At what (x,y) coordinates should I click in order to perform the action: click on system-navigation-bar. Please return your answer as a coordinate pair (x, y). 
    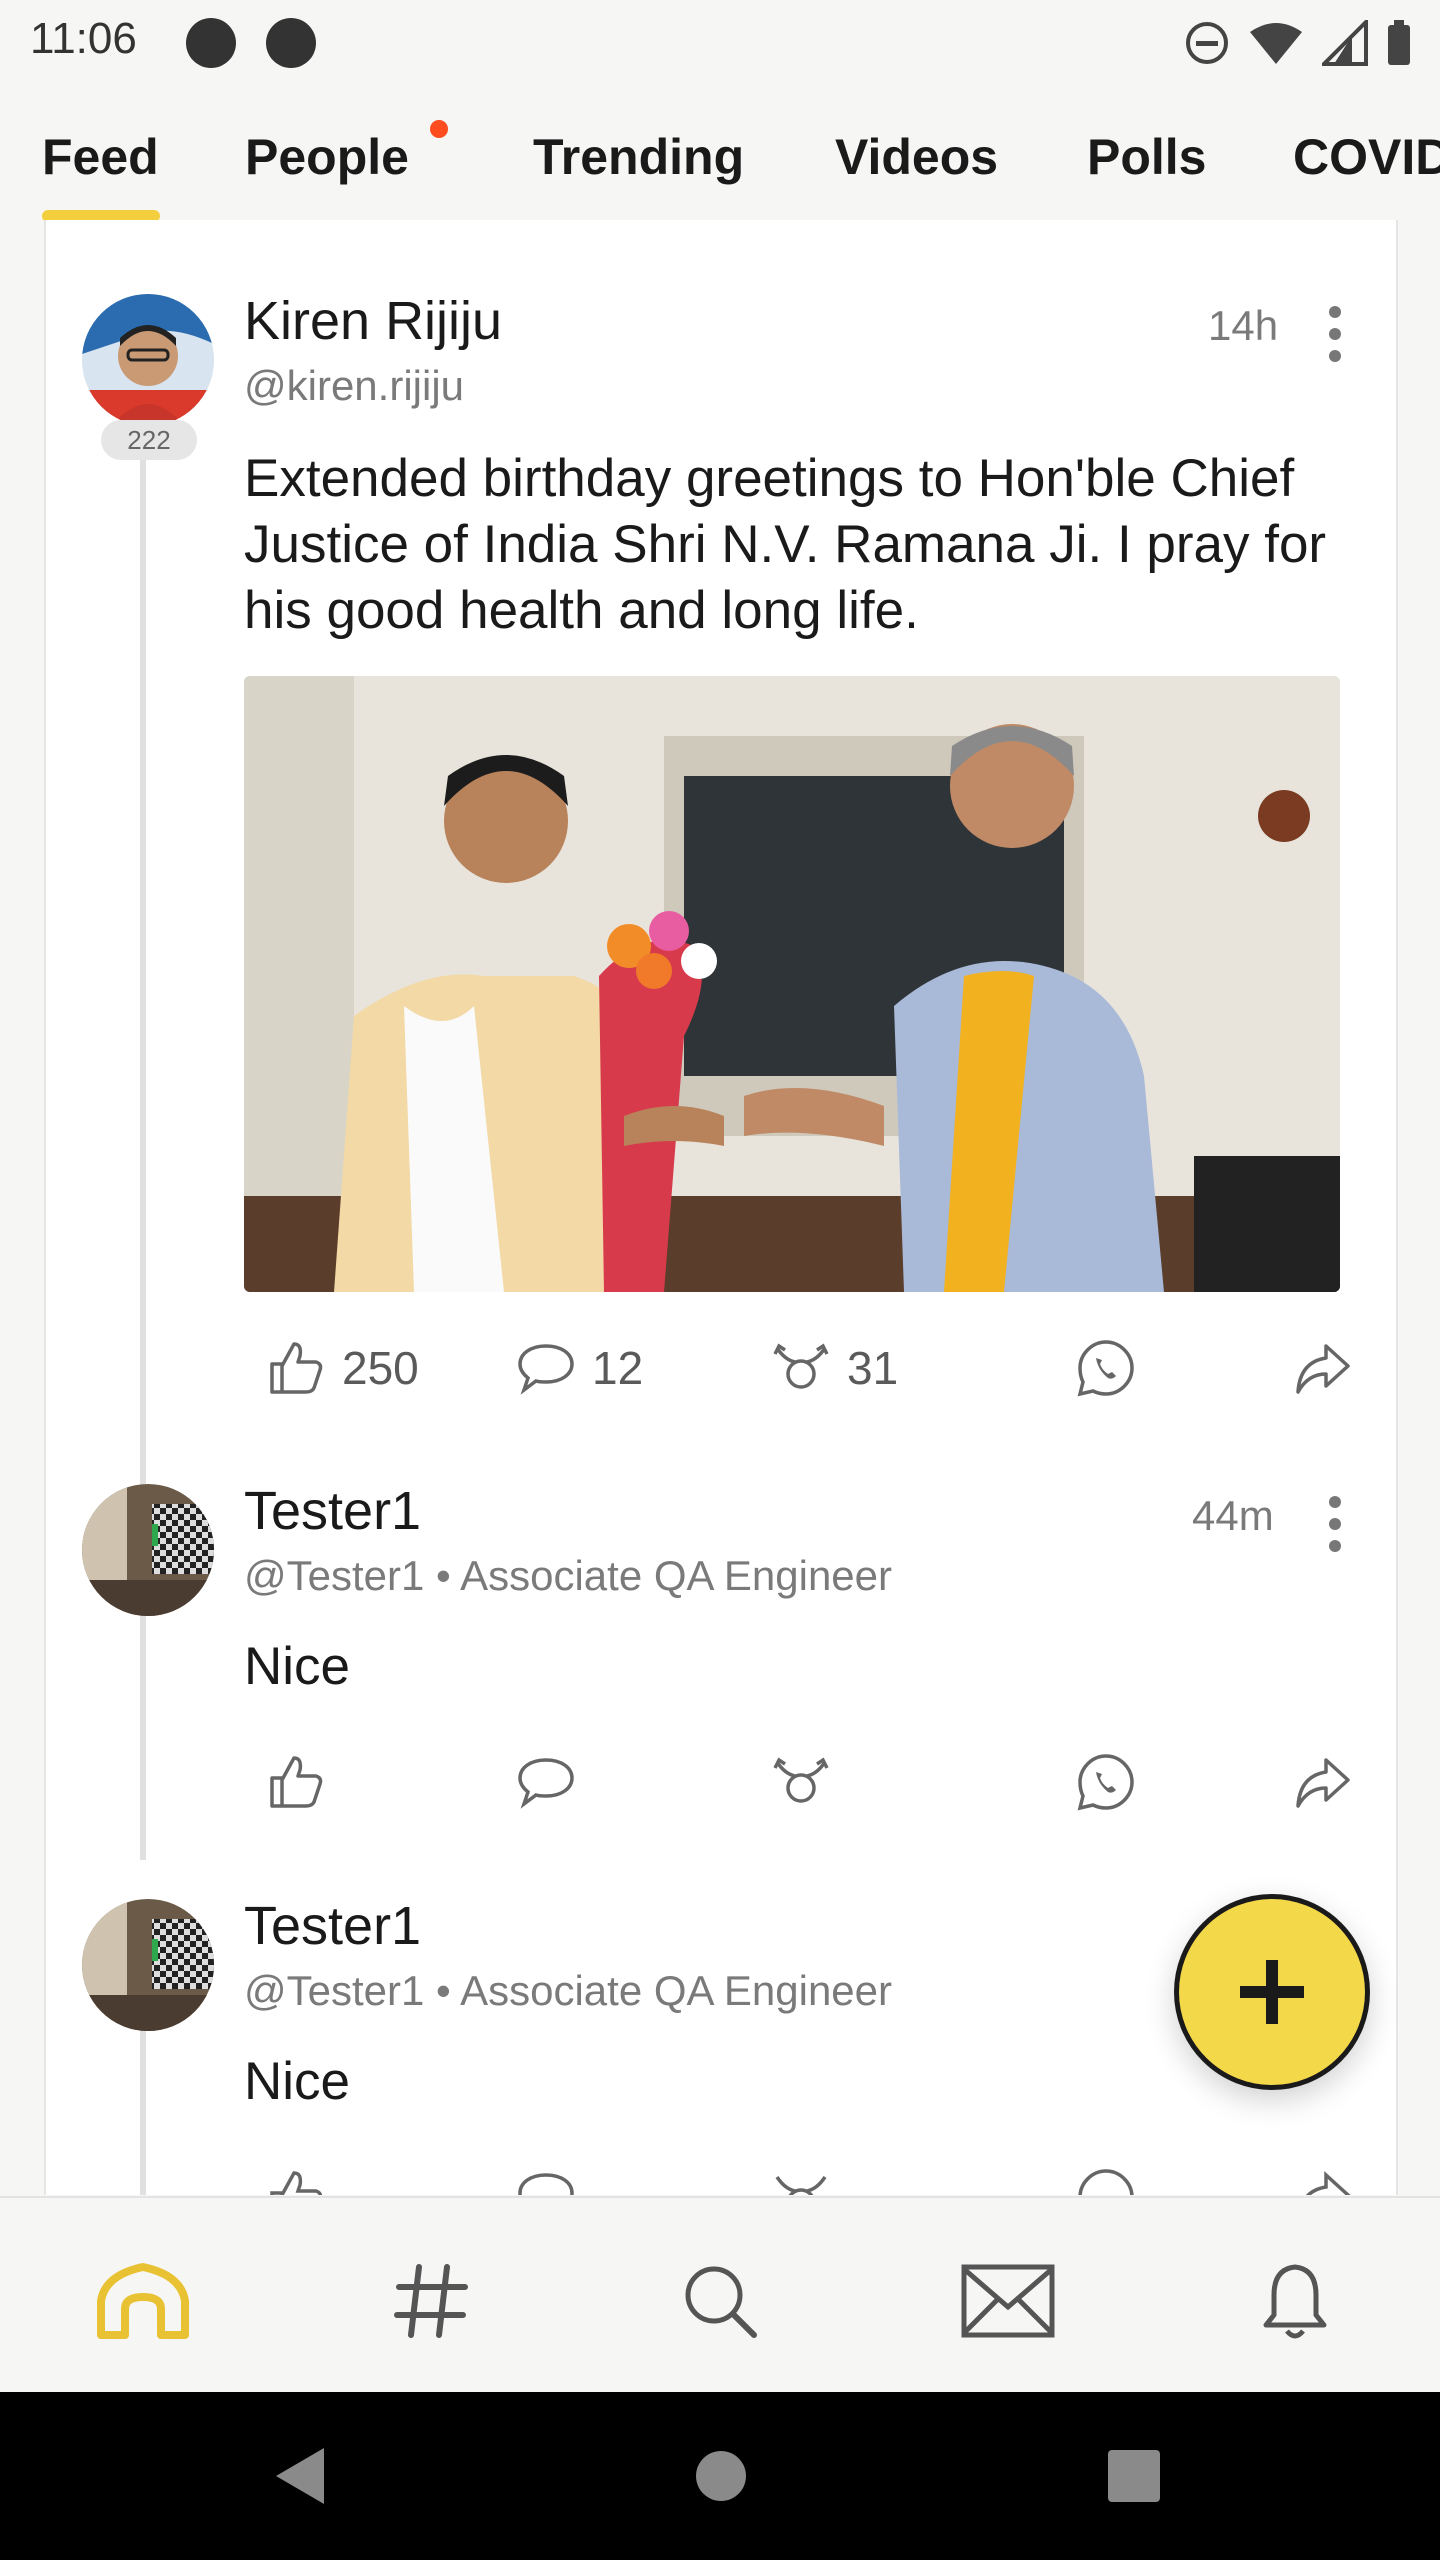
    Looking at the image, I should click on (720, 2476).